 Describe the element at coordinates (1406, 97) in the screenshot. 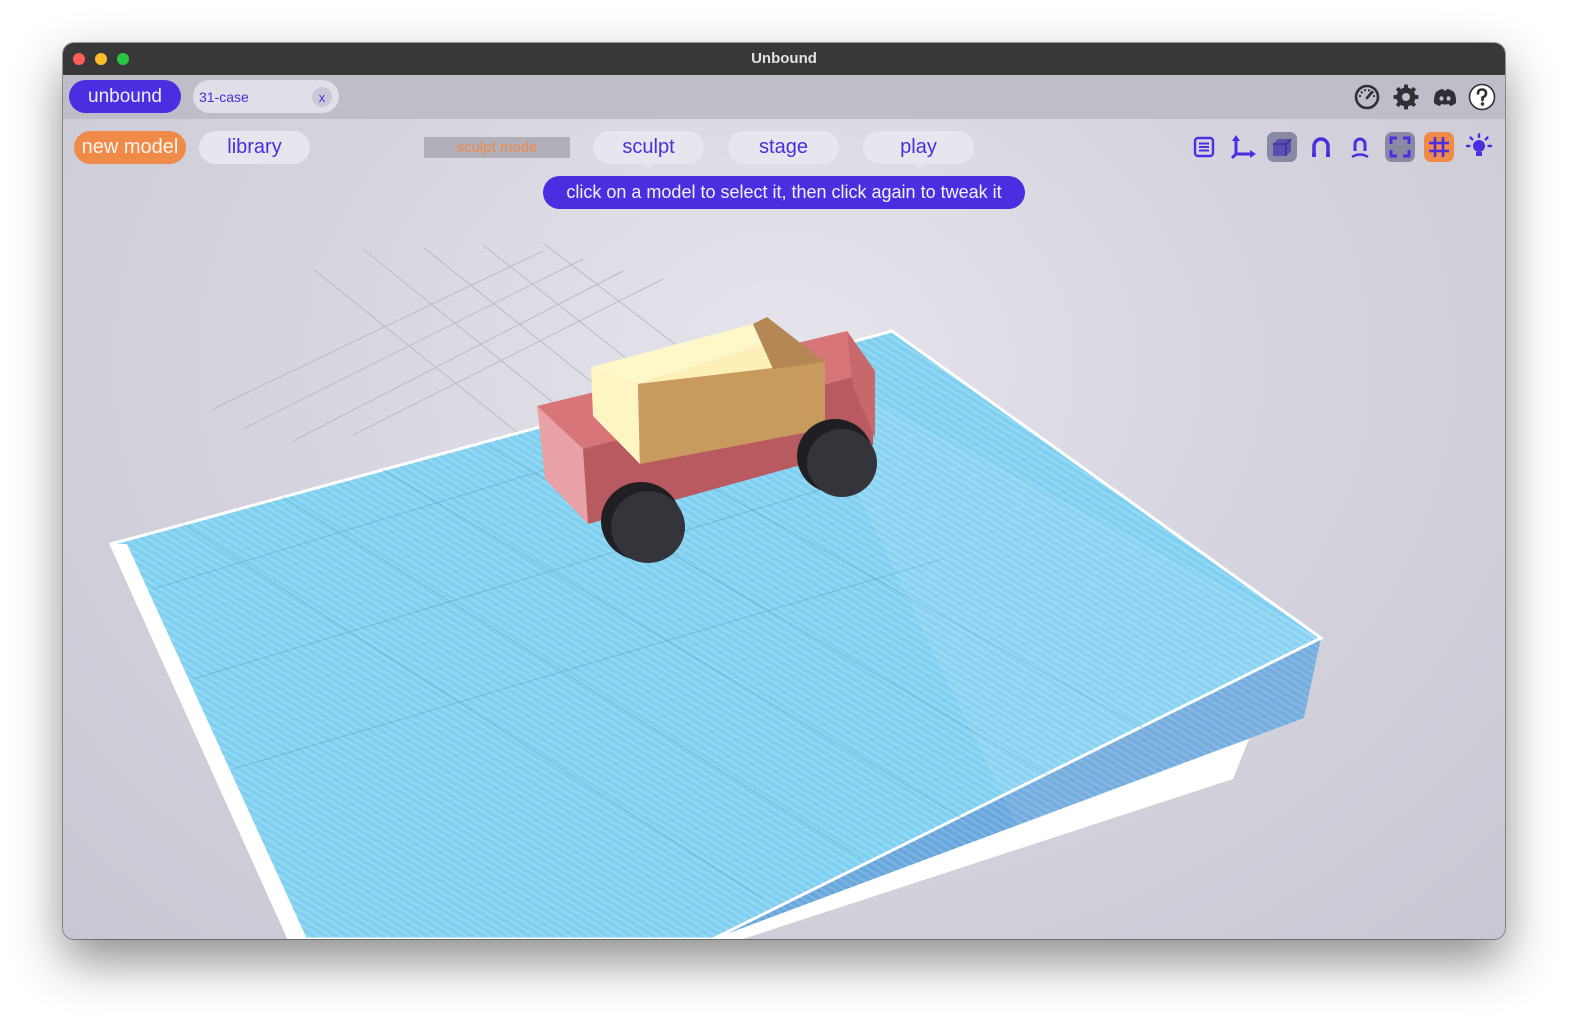

I see `gear-icon` at that location.